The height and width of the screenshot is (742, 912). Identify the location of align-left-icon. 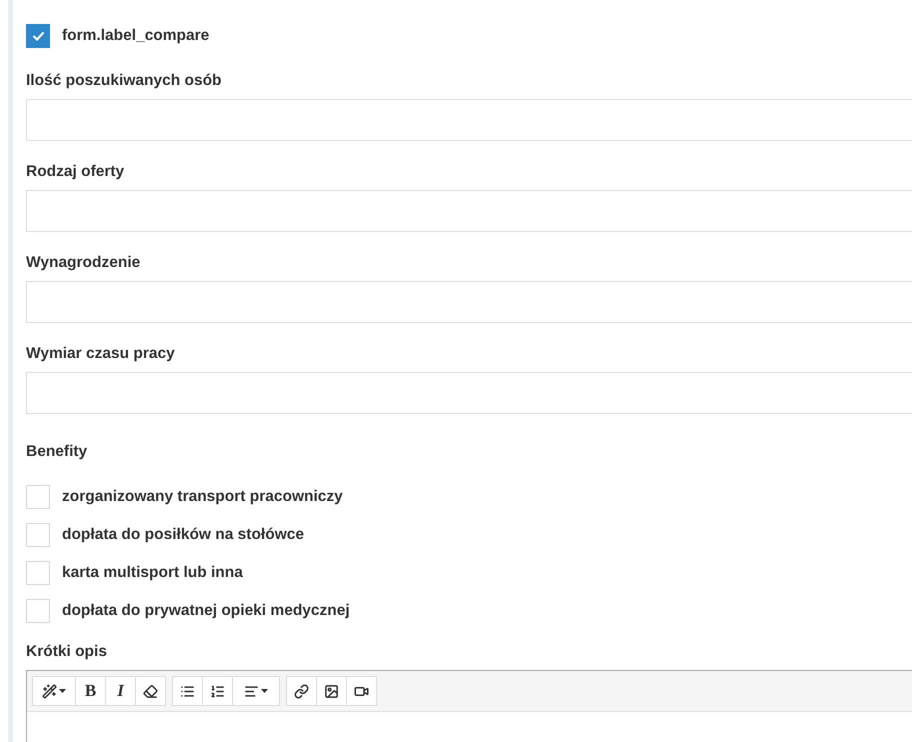
(251, 691).